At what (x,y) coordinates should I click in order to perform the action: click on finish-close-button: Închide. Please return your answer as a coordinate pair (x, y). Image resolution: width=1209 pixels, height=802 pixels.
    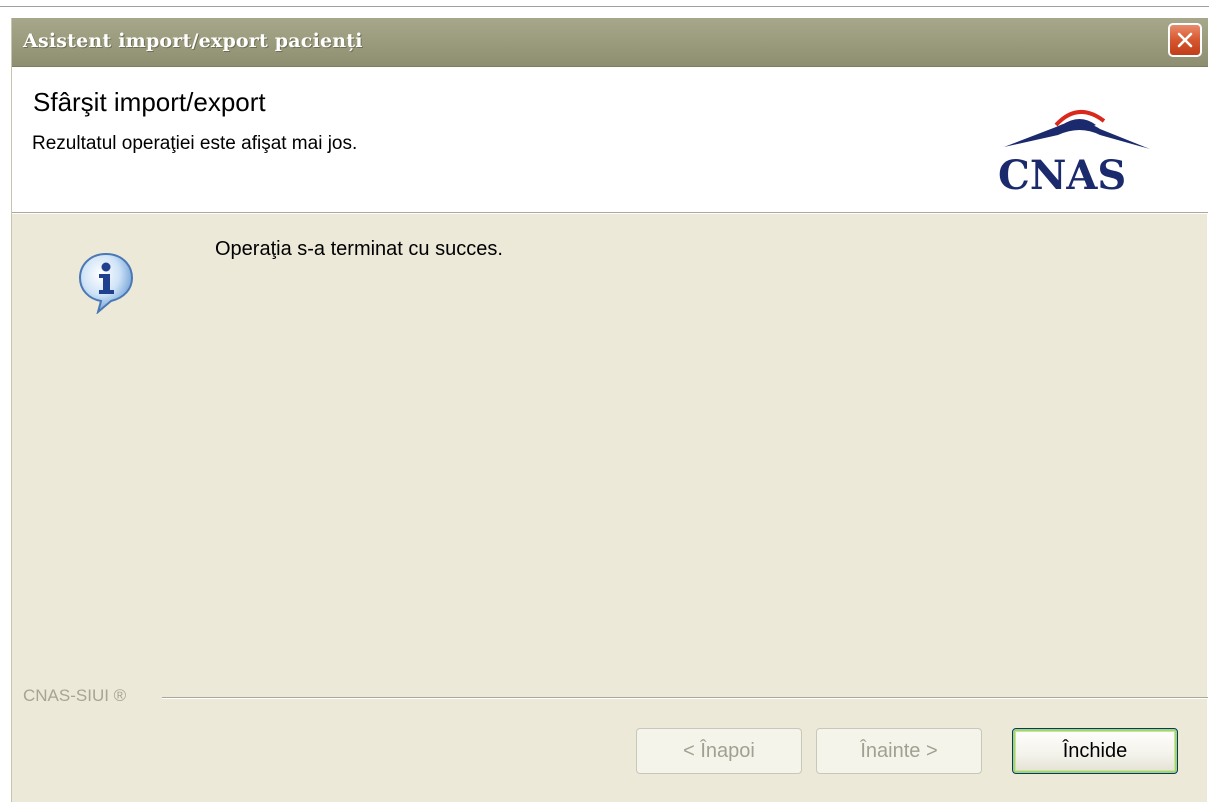
    Looking at the image, I should click on (1095, 751).